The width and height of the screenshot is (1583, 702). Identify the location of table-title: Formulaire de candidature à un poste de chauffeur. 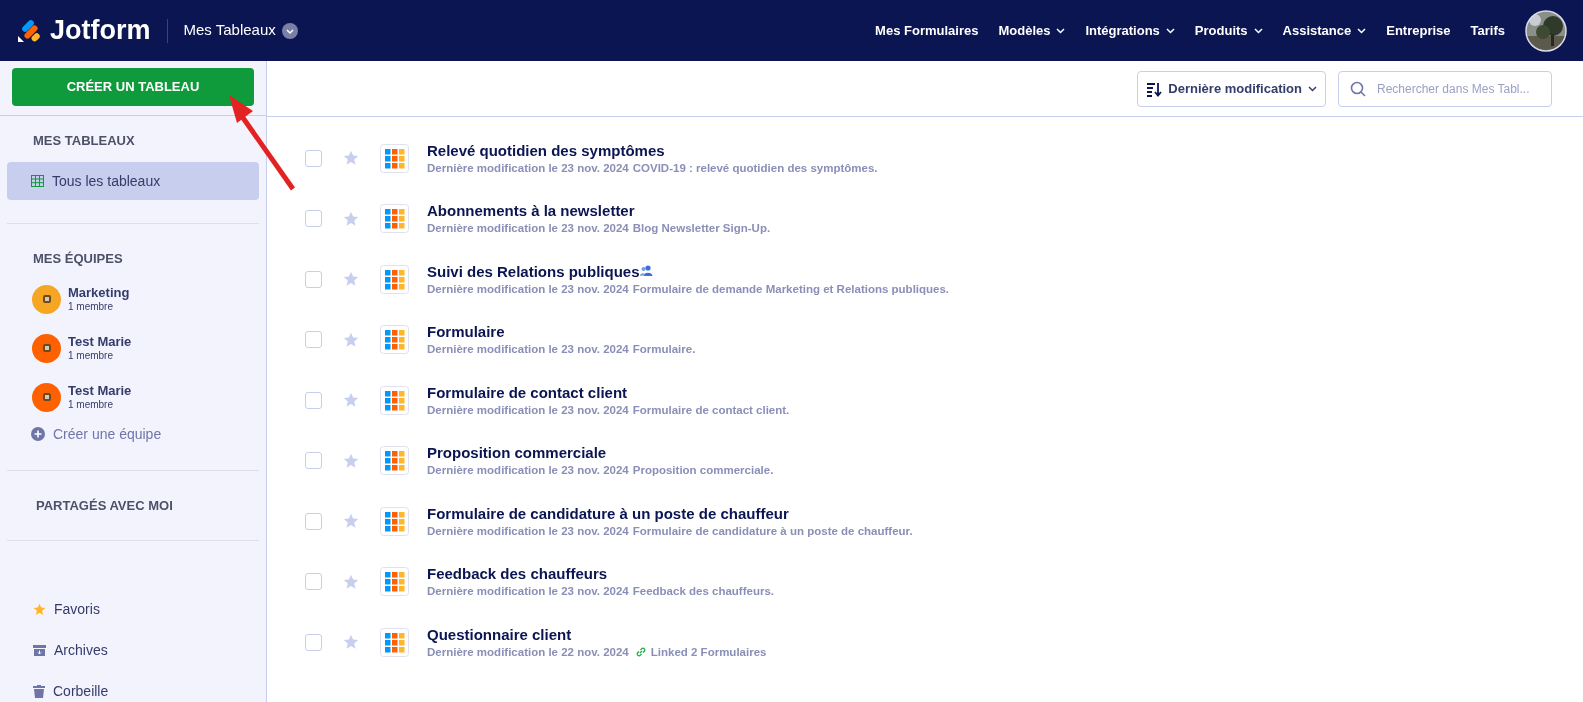
(608, 513).